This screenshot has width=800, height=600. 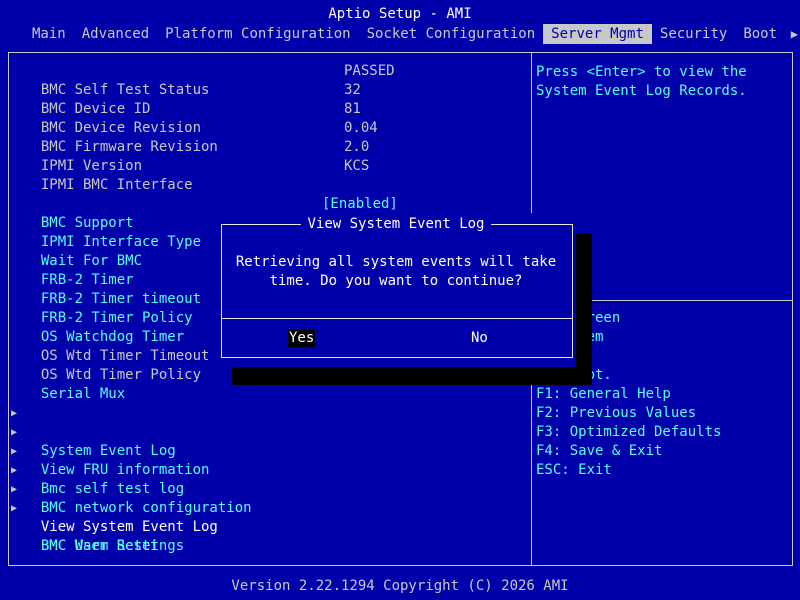 I want to click on version-text: Version 2.22.1294 Copyright (C) 2026 AMI, so click(x=400, y=586).